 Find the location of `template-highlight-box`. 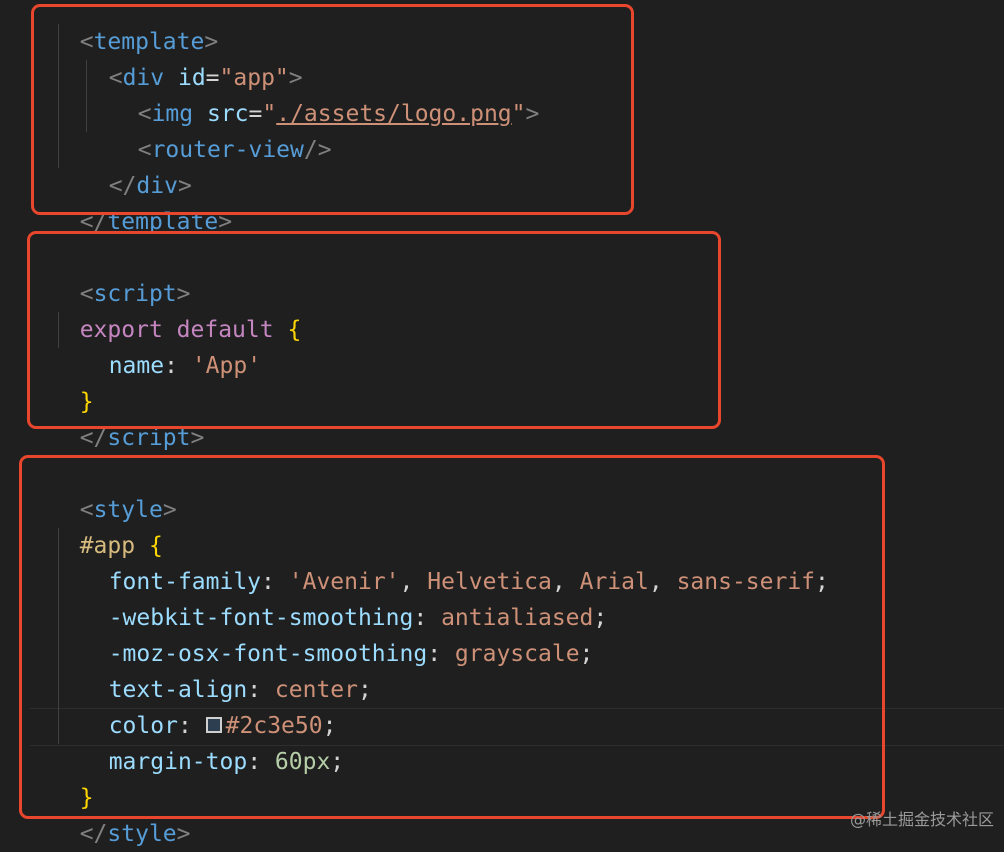

template-highlight-box is located at coordinates (332, 109).